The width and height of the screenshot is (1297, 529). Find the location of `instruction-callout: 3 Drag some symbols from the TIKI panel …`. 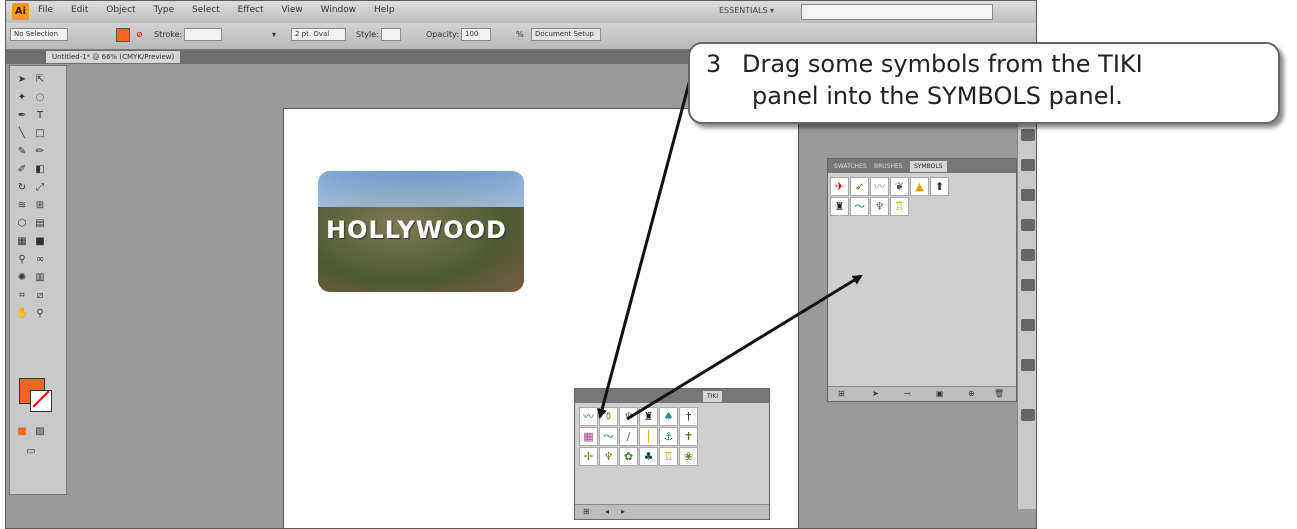

instruction-callout: 3 Drag some symbols from the TIKI panel … is located at coordinates (984, 83).